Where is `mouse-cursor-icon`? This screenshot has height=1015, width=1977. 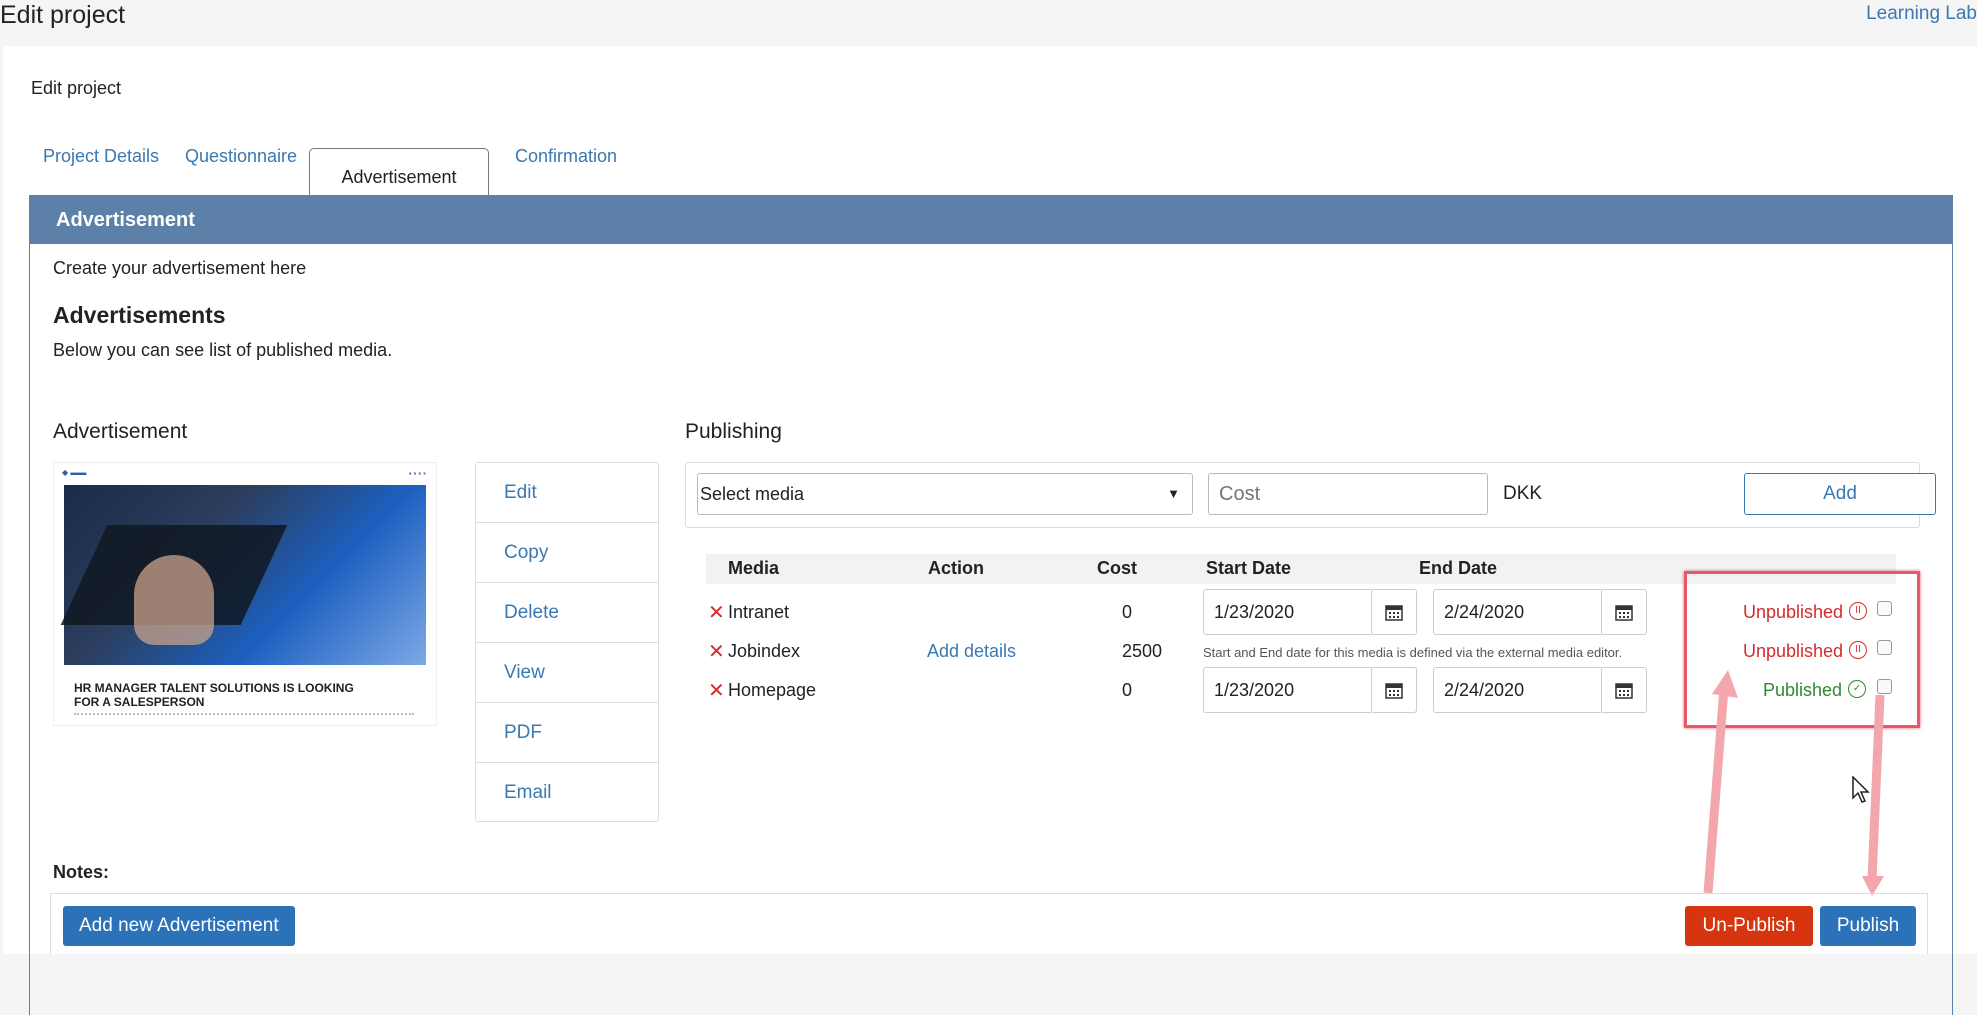 mouse-cursor-icon is located at coordinates (1861, 789).